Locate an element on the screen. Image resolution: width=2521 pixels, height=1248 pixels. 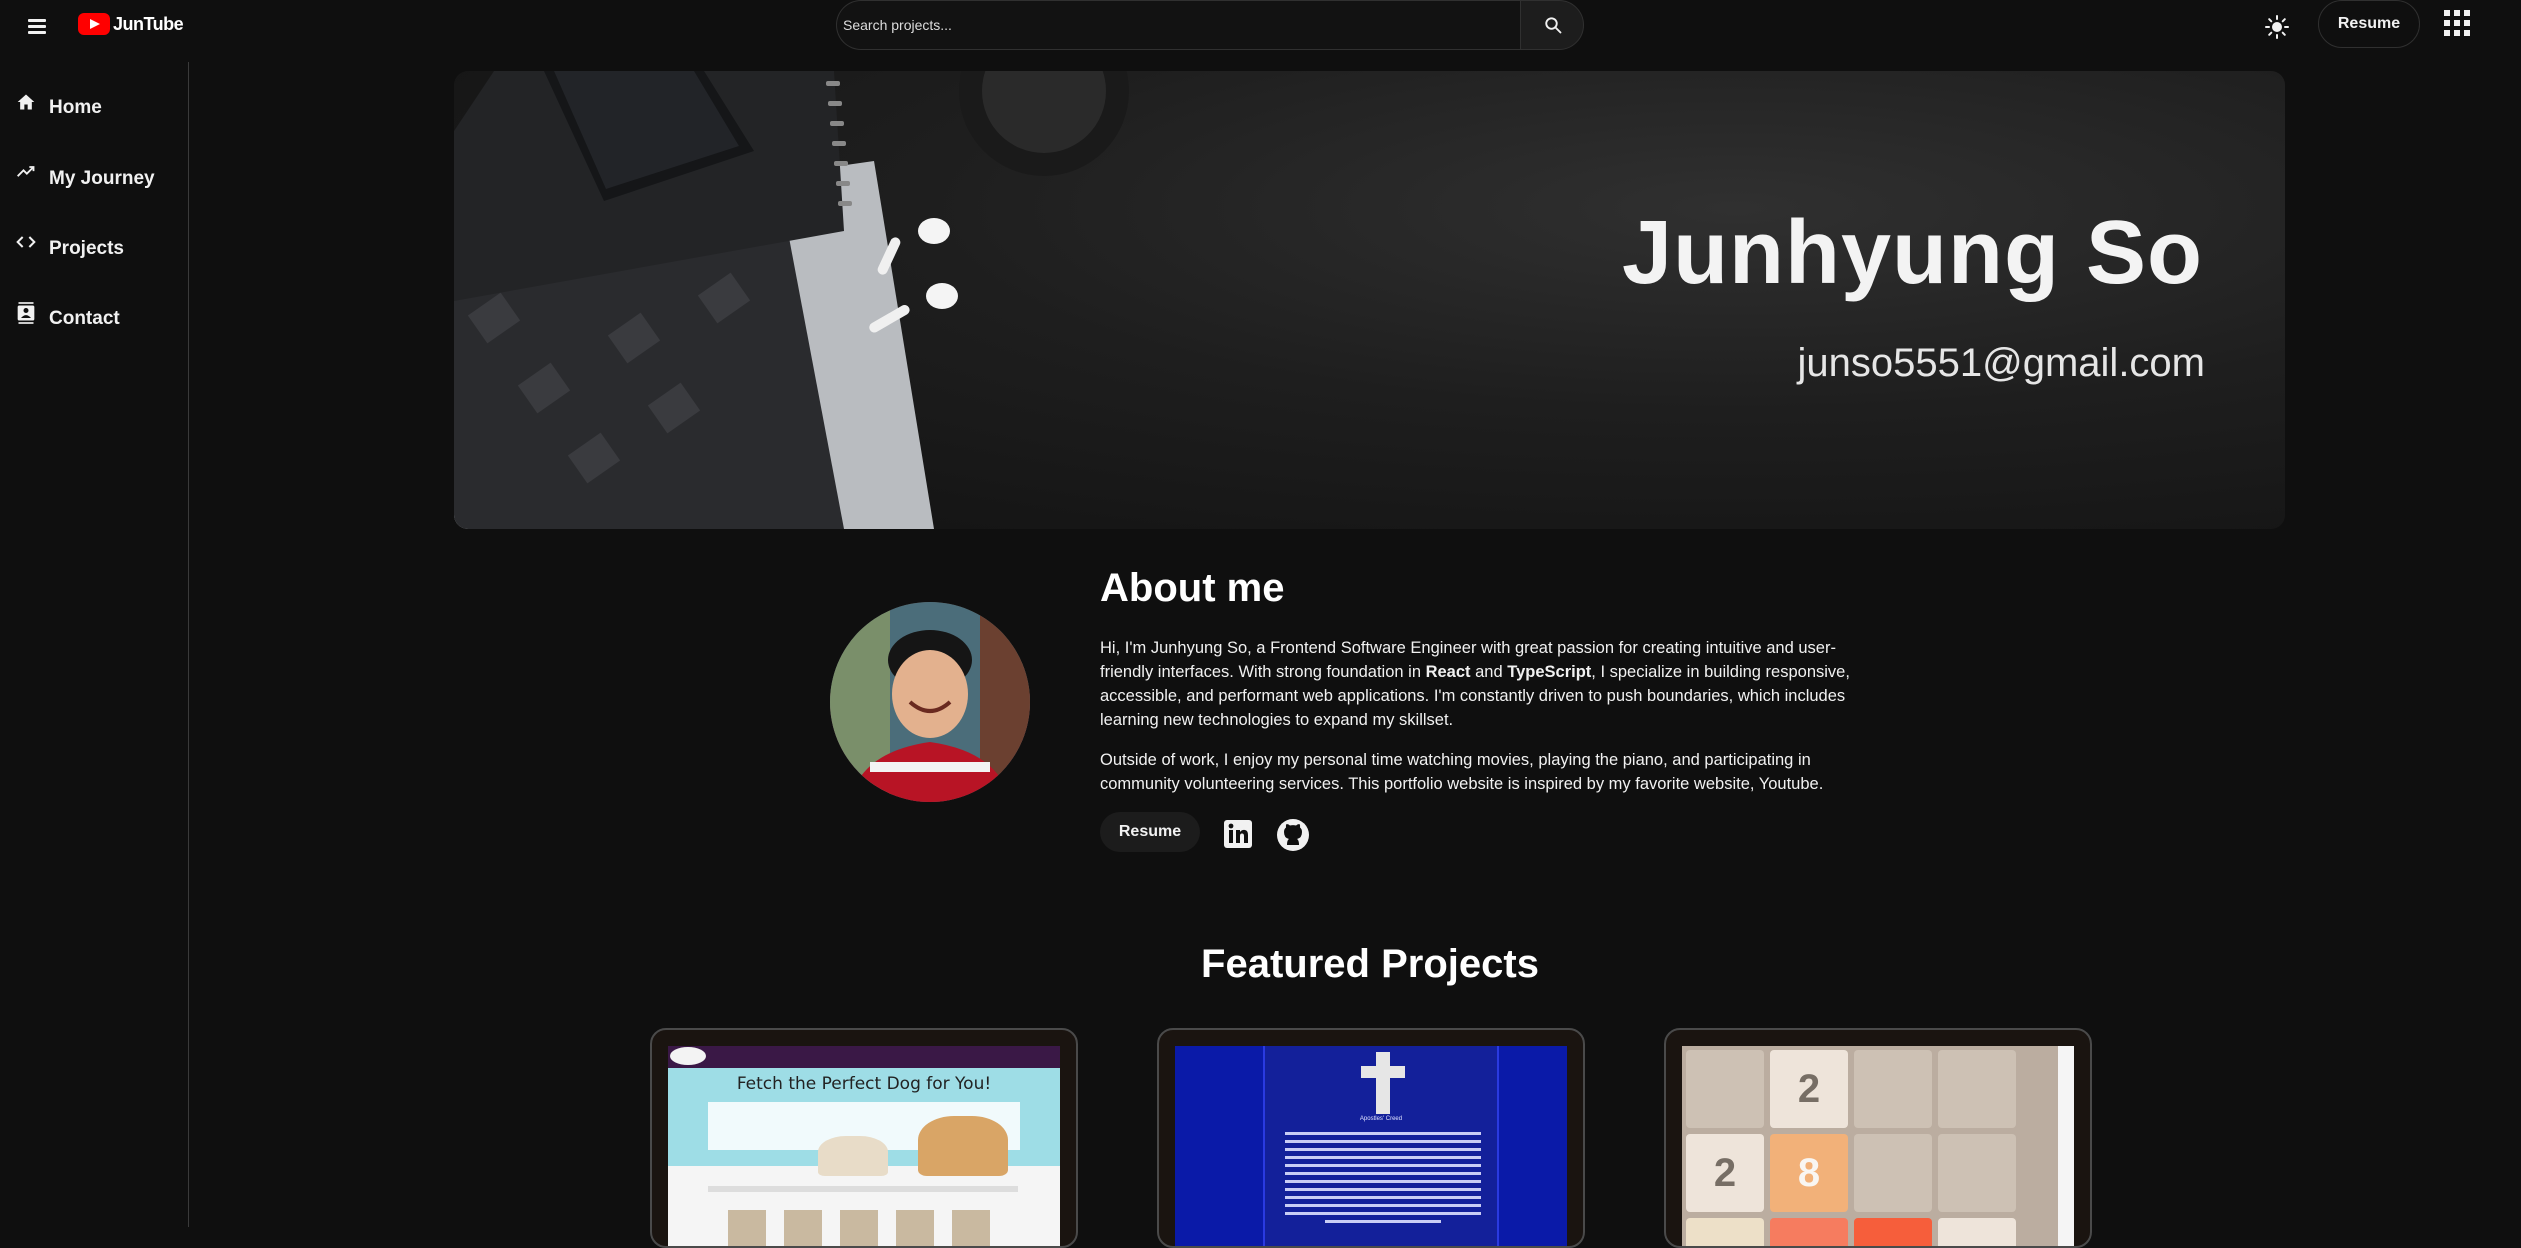
sidebar-item-label: Home is located at coordinates (75, 107).